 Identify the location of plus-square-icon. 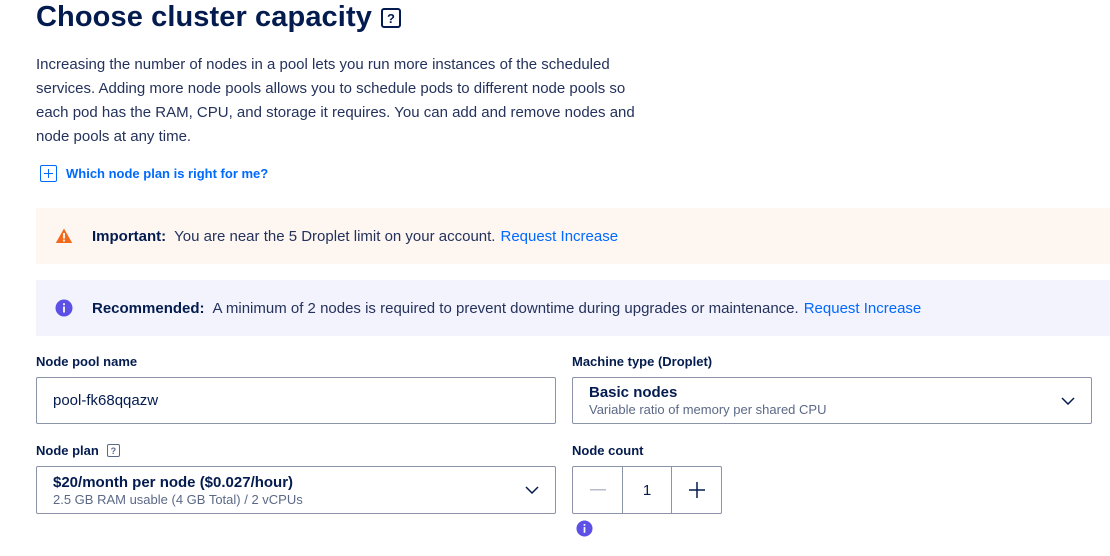
(48, 173).